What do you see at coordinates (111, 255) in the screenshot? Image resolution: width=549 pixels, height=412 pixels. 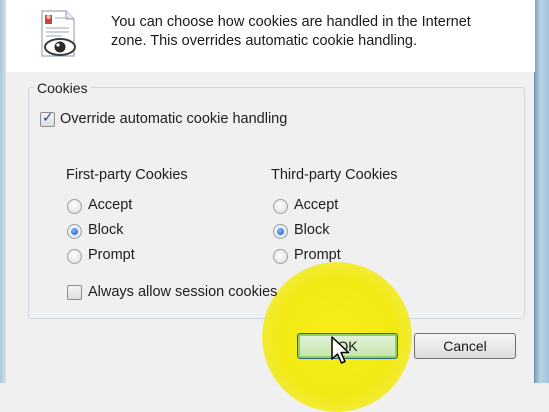 I see `first-party-prompt-label: Prompt` at bounding box center [111, 255].